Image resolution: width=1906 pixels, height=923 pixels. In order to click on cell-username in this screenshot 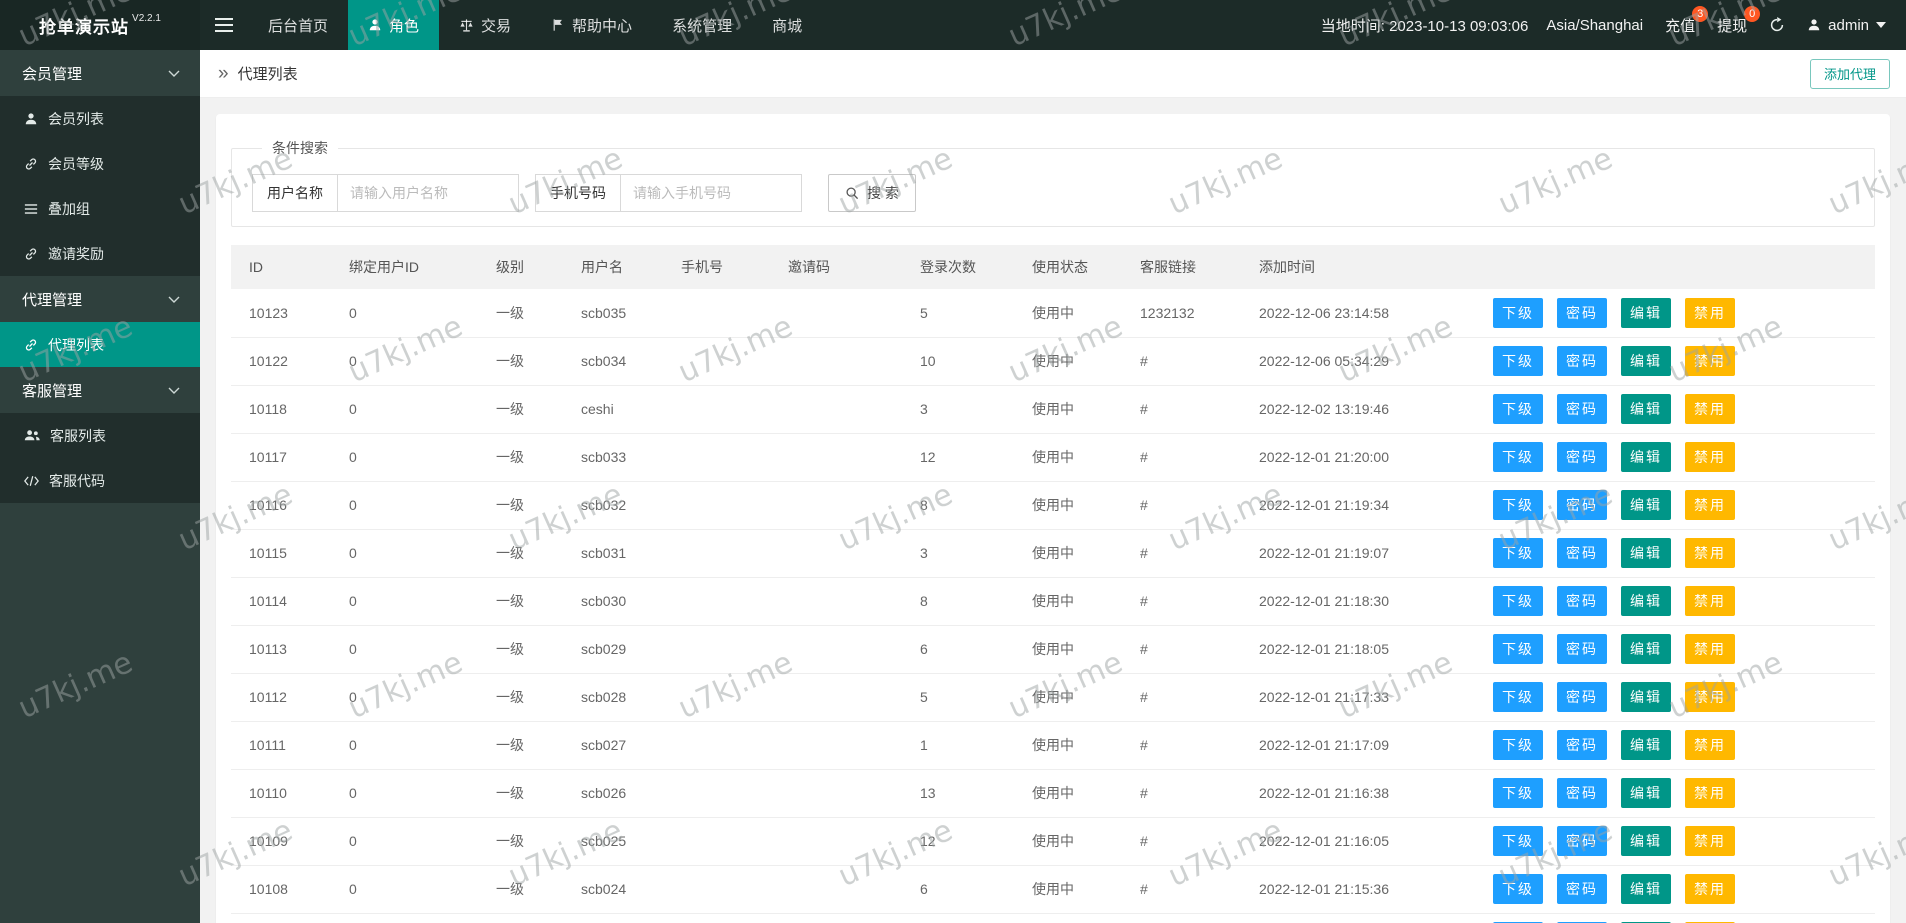, I will do `click(613, 918)`.